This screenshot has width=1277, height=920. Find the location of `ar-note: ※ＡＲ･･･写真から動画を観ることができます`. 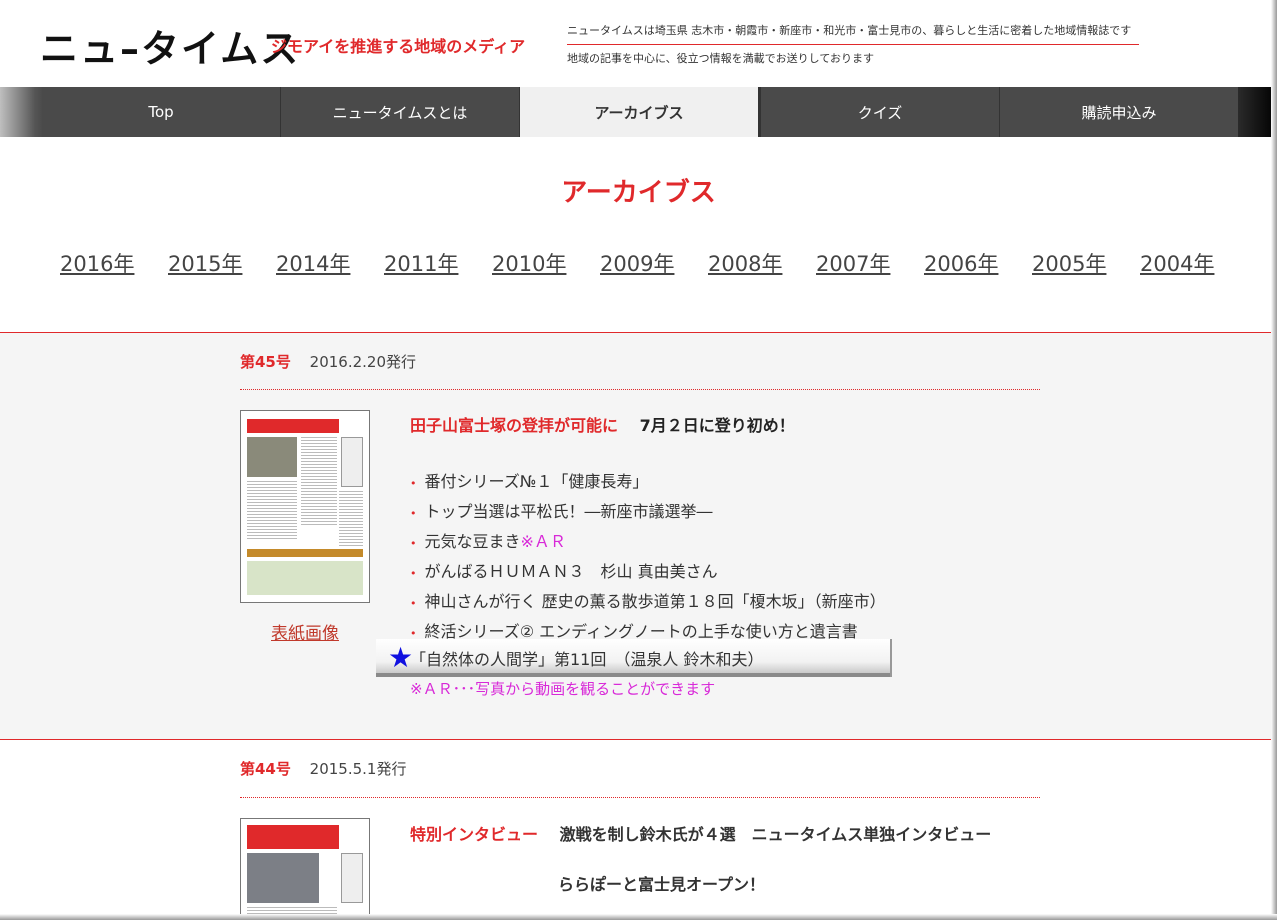

ar-note: ※ＡＲ･･･写真から動画を観ることができます is located at coordinates (563, 689).